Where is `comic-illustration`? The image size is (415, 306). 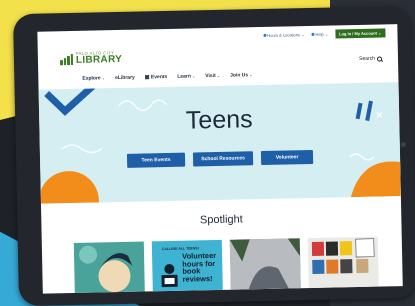
comic-illustration is located at coordinates (106, 269).